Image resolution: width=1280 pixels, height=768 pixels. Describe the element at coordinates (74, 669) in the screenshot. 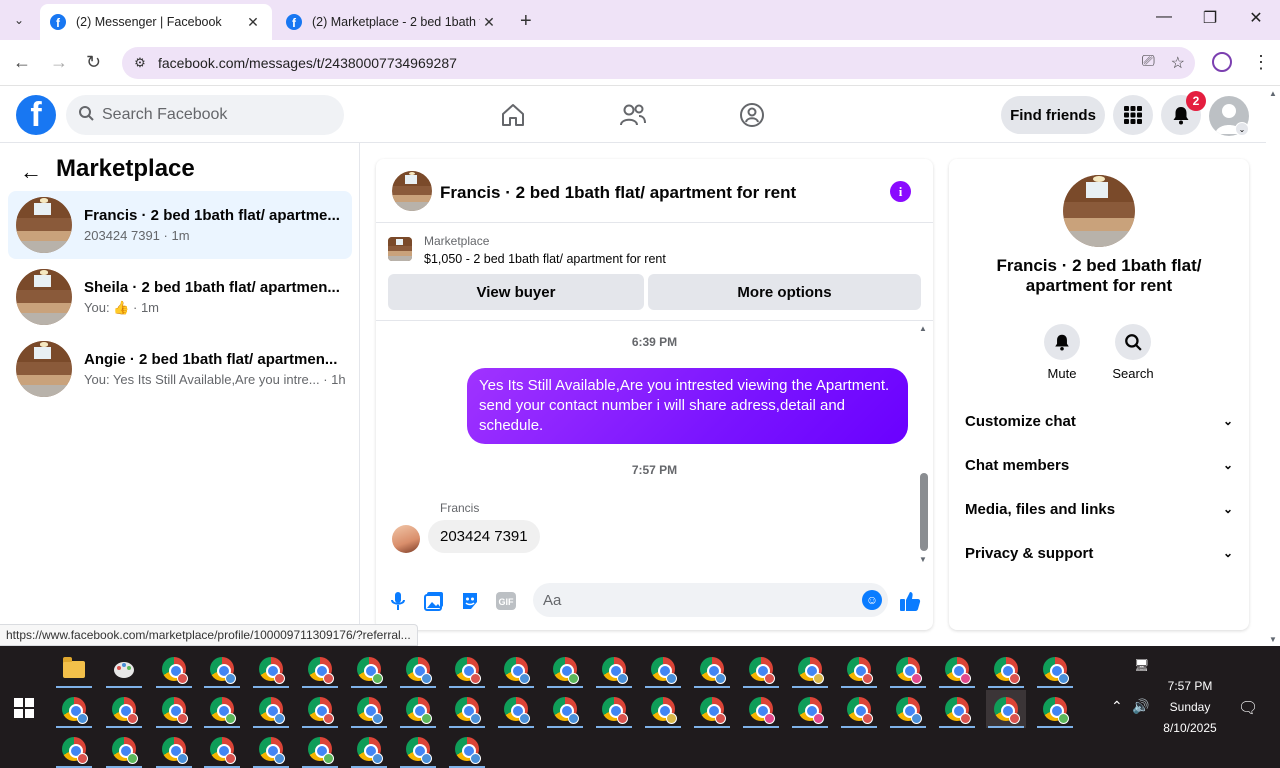

I see `file-explorer-icon` at that location.